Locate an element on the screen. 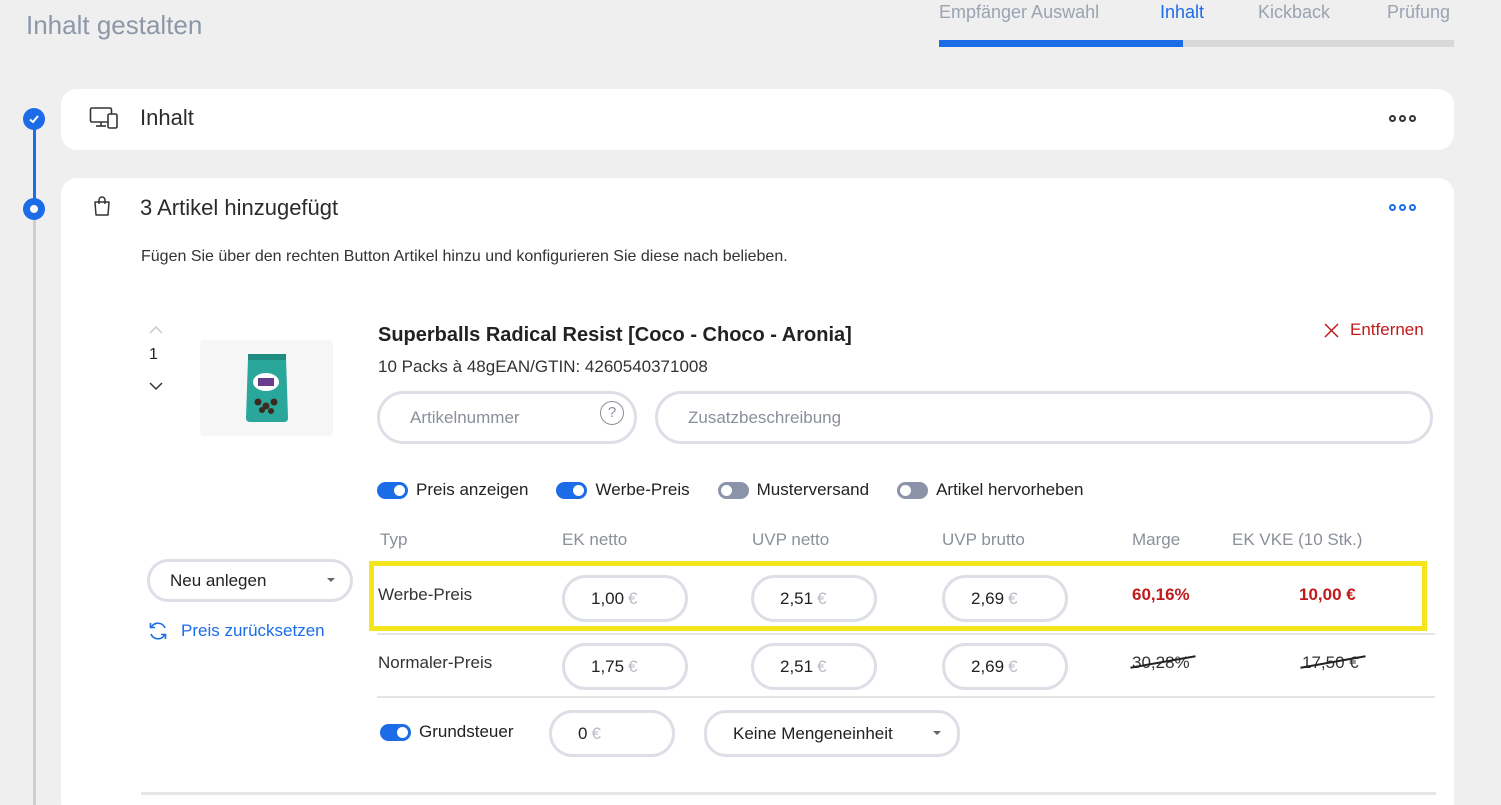  column-header-ek-netto: EK netto is located at coordinates (595, 539).